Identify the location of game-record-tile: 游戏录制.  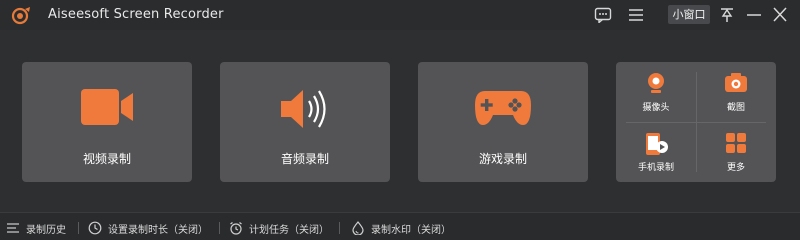
(503, 122).